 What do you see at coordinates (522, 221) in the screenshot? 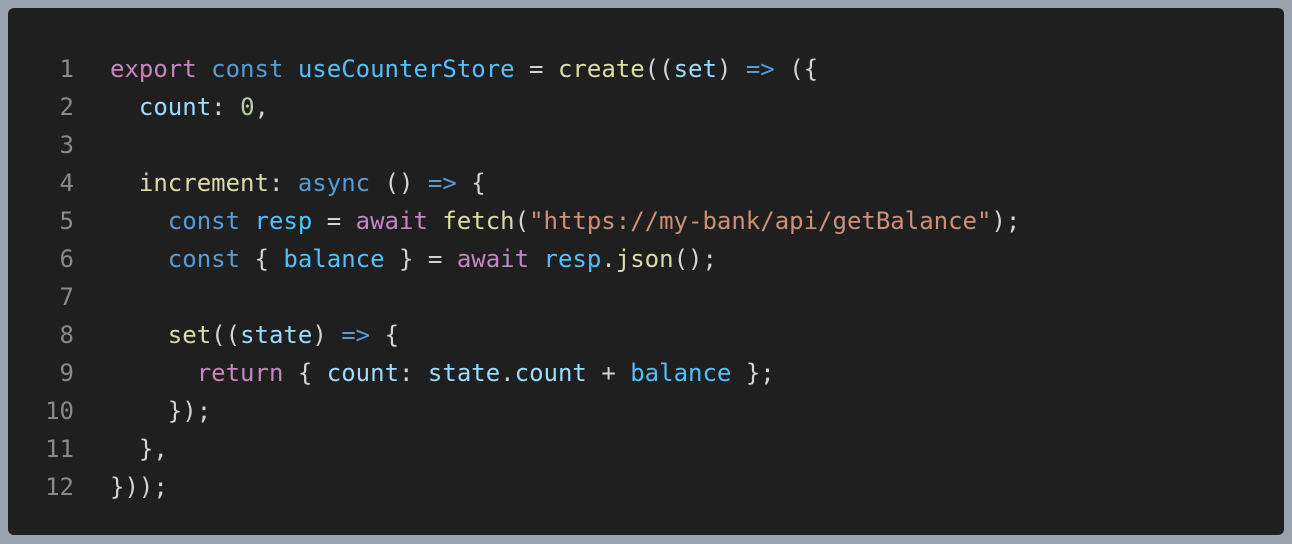
I see `code-token: (` at bounding box center [522, 221].